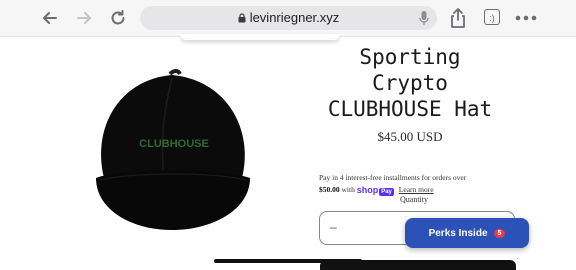  Describe the element at coordinates (294, 17) in the screenshot. I see `url-text: levinriegner.xyz` at that location.